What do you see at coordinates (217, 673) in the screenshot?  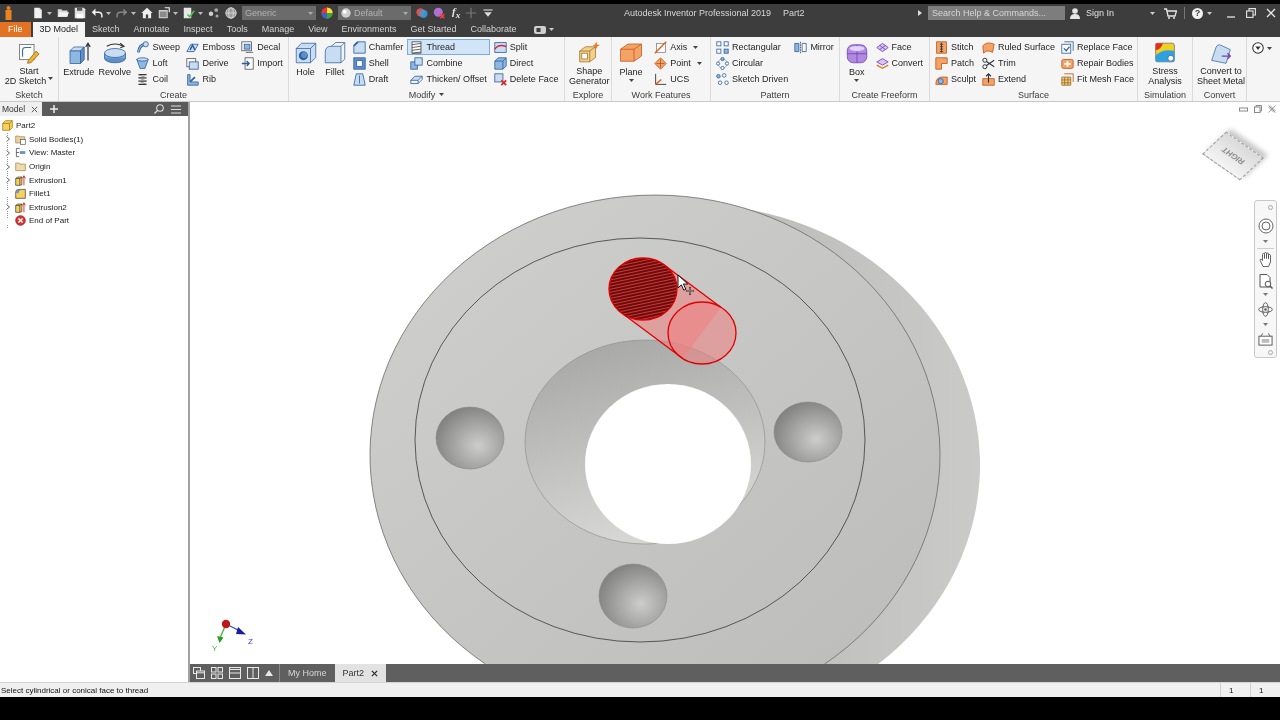 I see `grid-icon` at bounding box center [217, 673].